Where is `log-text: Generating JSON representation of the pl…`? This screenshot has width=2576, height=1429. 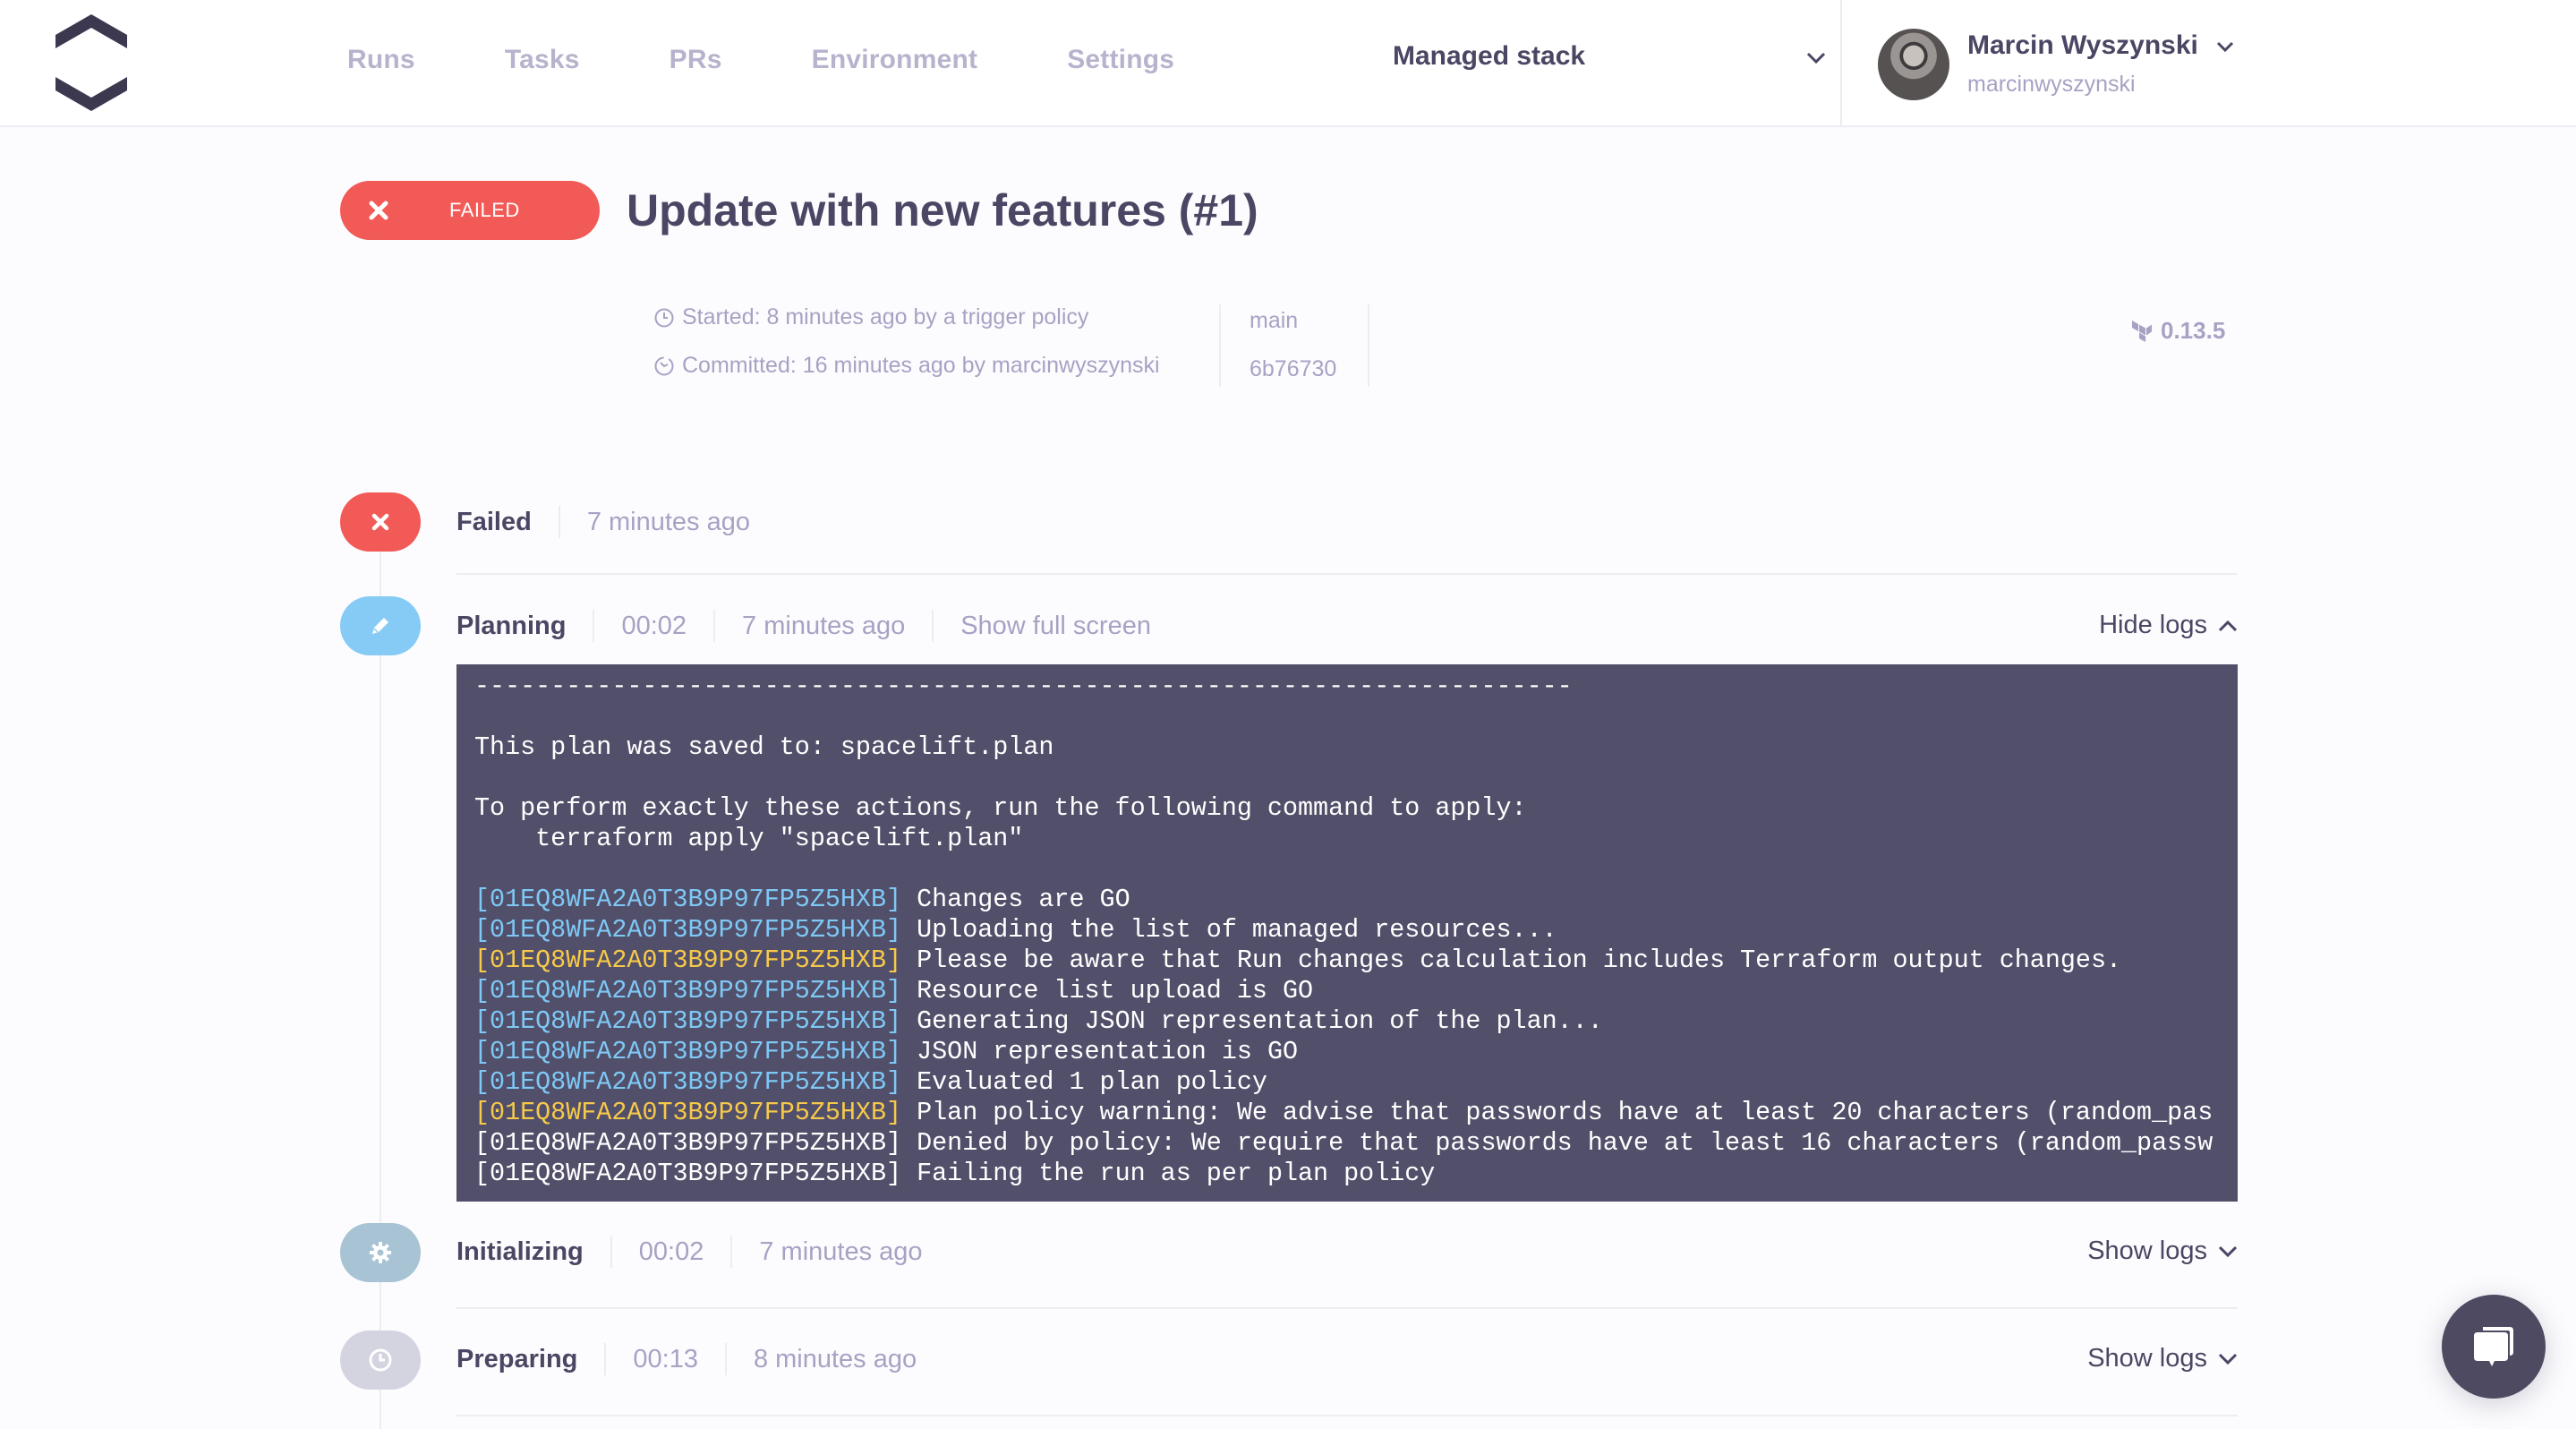 log-text: Generating JSON representation of the pl… is located at coordinates (1252, 1021).